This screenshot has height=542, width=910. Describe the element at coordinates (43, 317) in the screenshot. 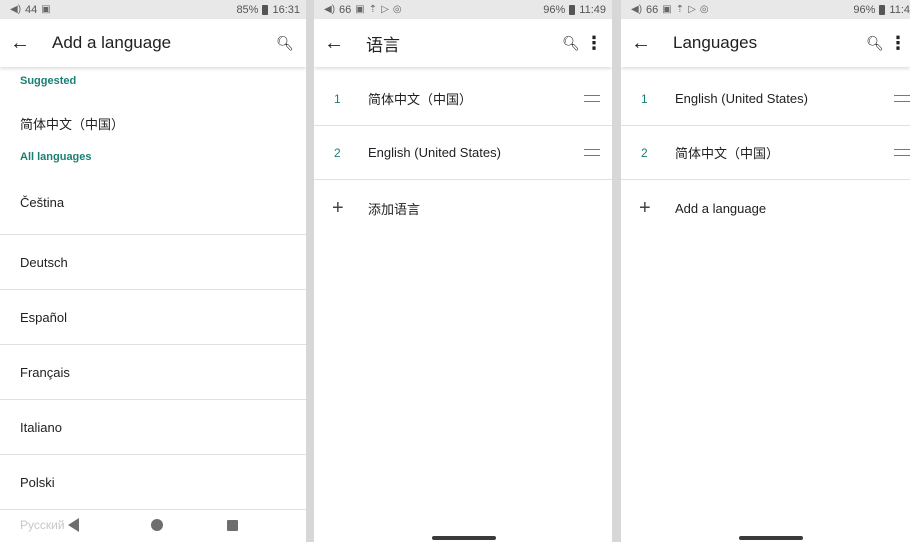

I see `language-label: Español` at that location.